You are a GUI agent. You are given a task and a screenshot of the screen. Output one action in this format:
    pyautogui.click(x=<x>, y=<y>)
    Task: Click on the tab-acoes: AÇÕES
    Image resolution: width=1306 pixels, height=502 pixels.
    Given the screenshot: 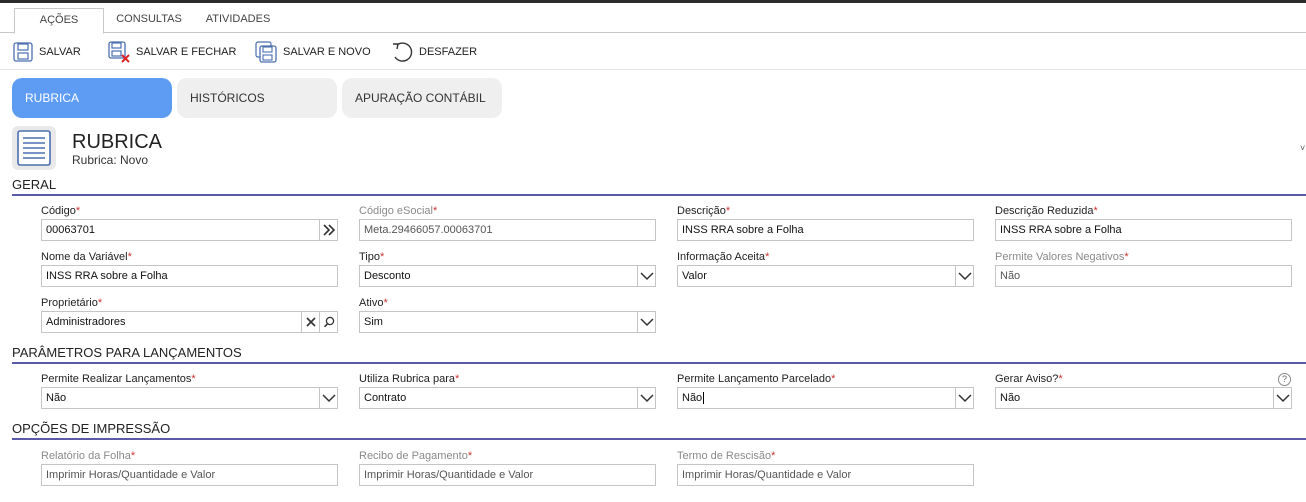 What is the action you would take?
    pyautogui.click(x=59, y=21)
    